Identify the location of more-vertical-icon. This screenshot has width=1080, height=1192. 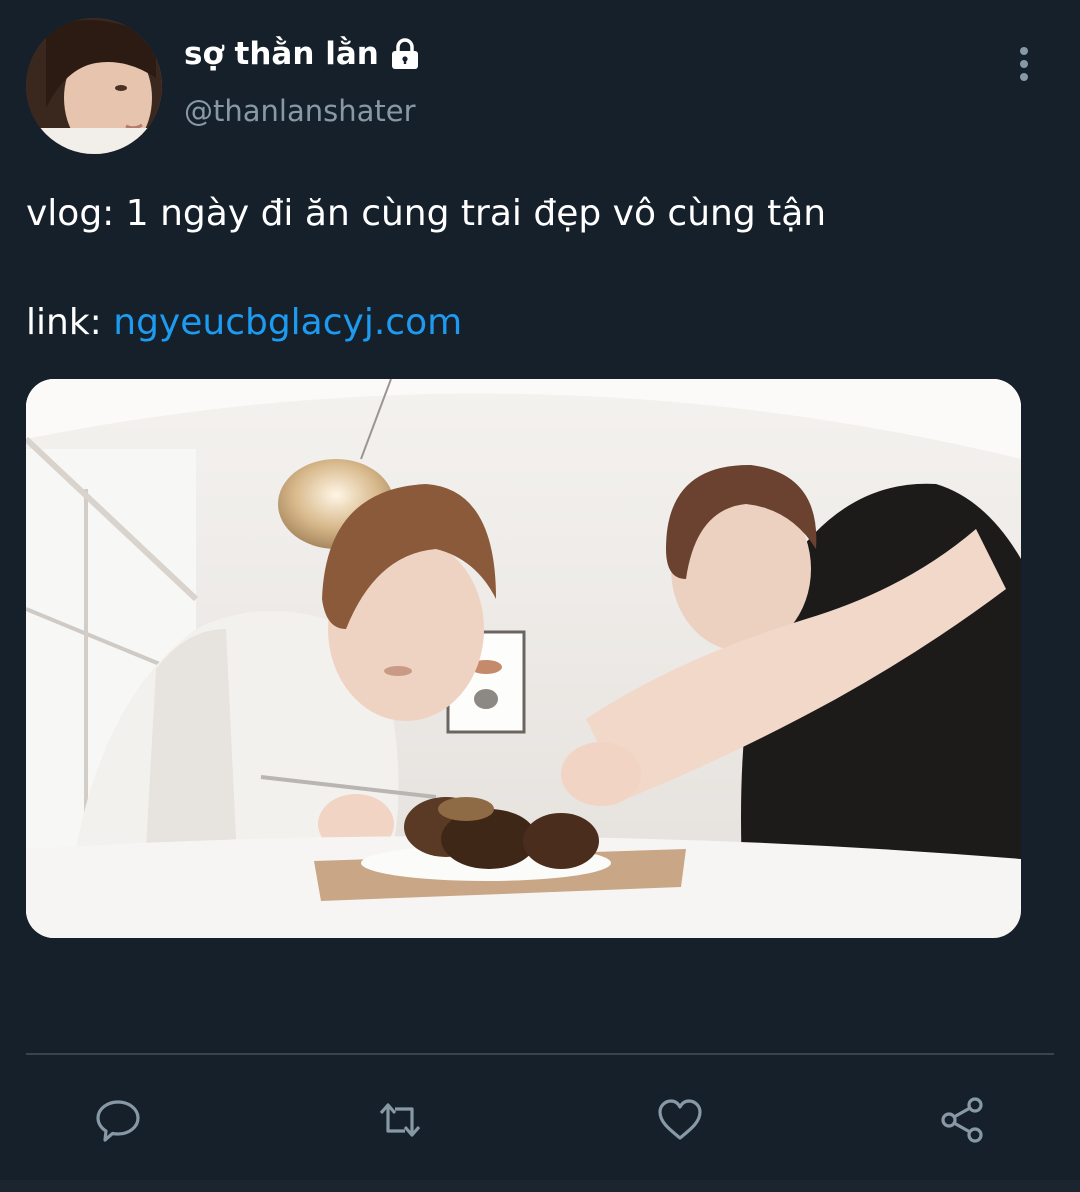
(1024, 64).